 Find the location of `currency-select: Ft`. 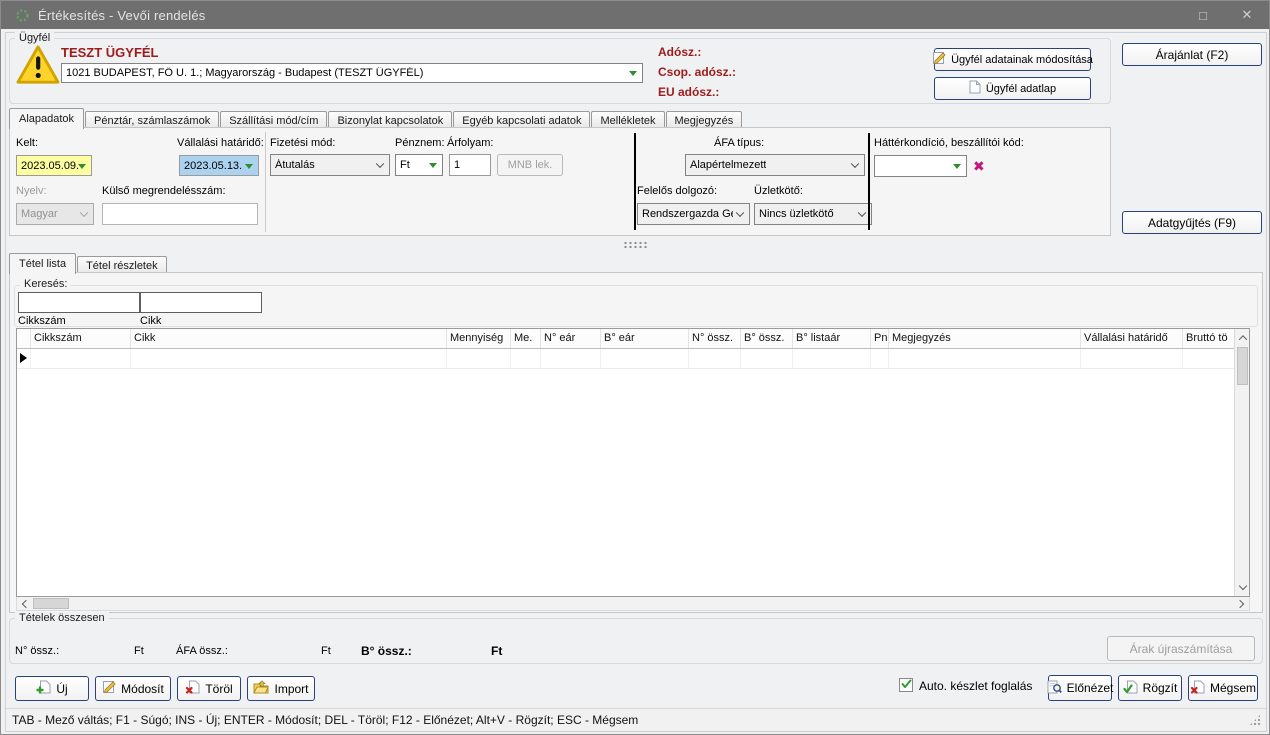

currency-select: Ft is located at coordinates (419, 165).